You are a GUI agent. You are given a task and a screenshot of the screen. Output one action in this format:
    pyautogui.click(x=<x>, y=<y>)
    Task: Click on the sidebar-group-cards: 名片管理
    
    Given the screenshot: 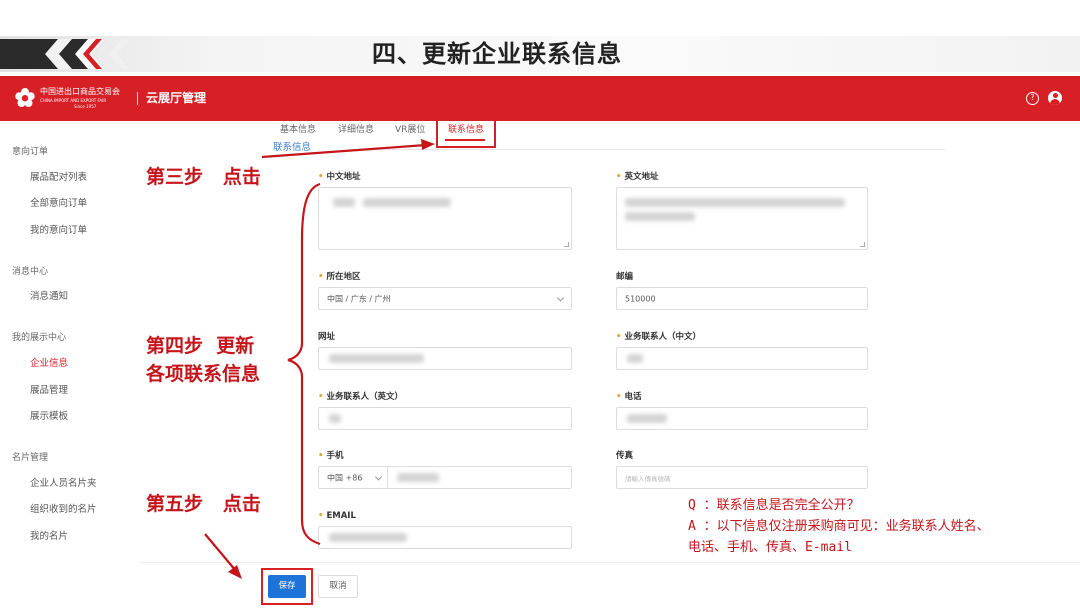 What is the action you would take?
    pyautogui.click(x=30, y=458)
    